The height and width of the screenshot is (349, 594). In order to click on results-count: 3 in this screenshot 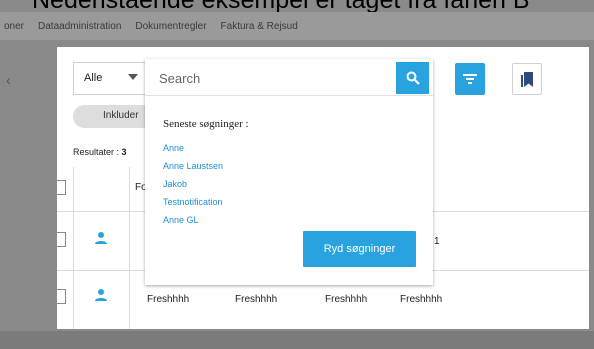, I will do `click(124, 152)`.